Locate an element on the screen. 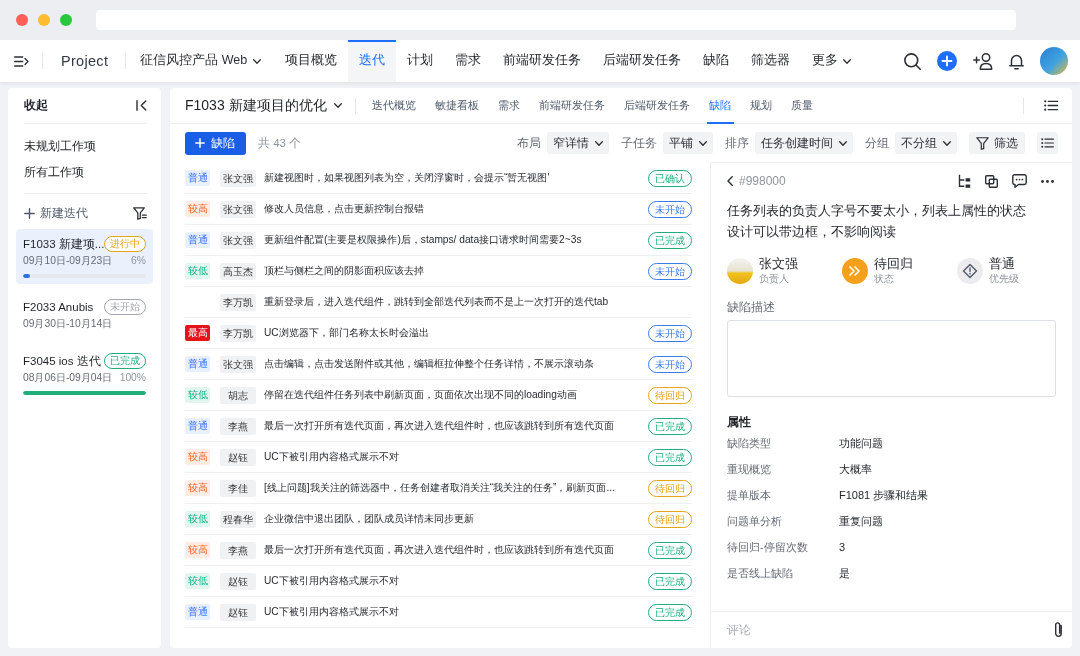 Image resolution: width=1080 pixels, height=656 pixels. add-icon is located at coordinates (947, 61).